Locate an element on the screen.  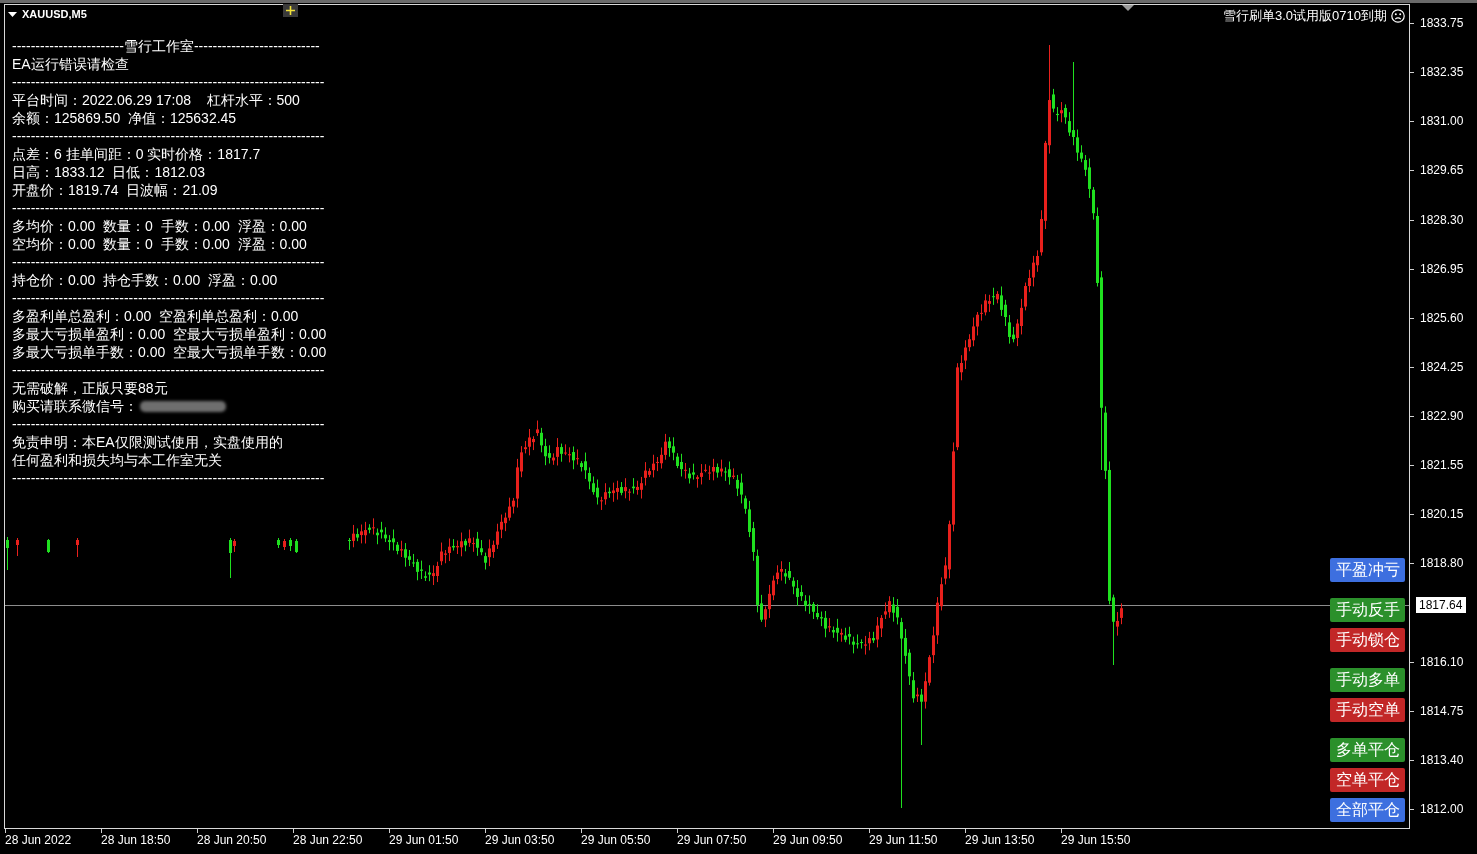
time-label: 29 Jun 13:50 is located at coordinates (1000, 840).